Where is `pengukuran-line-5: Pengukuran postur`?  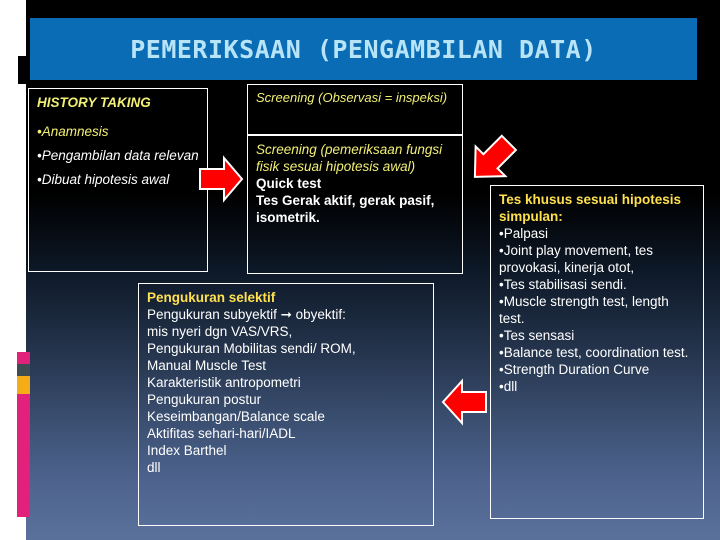
pengukuran-line-5: Pengukuran postur is located at coordinates (204, 399).